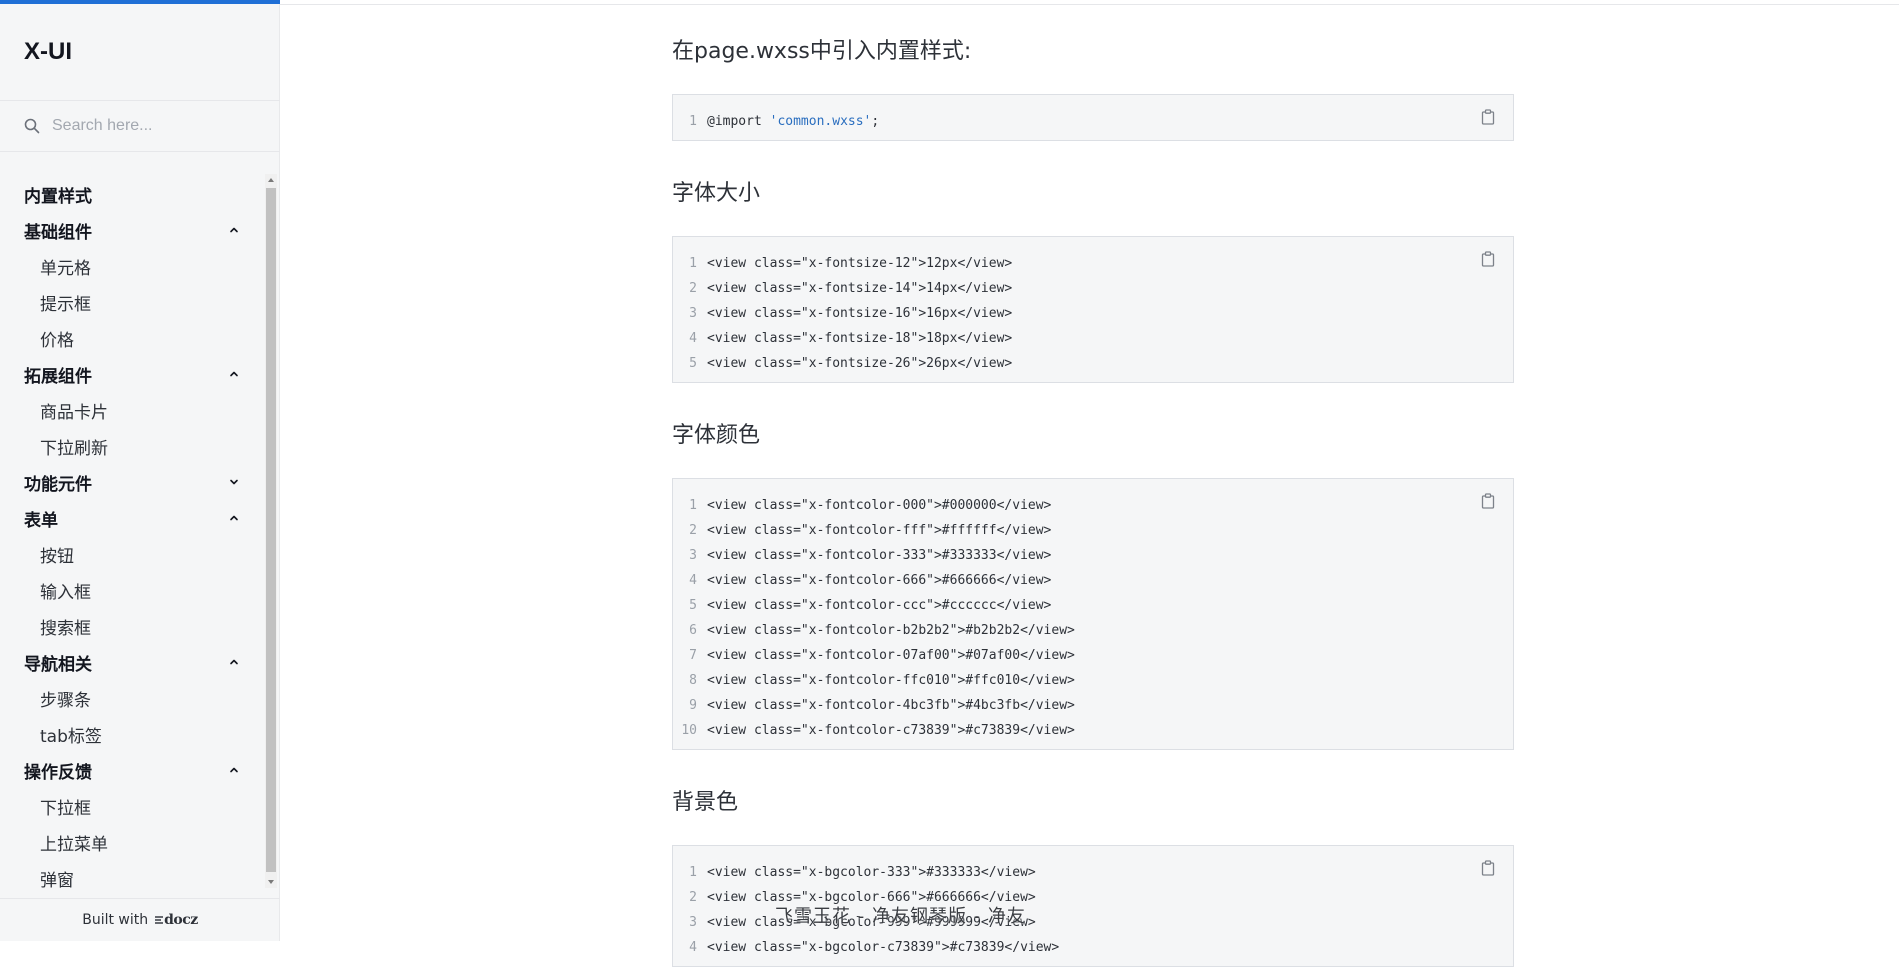  I want to click on code-token: <view class="x-fontsize-12">12px</view>, so click(860, 263).